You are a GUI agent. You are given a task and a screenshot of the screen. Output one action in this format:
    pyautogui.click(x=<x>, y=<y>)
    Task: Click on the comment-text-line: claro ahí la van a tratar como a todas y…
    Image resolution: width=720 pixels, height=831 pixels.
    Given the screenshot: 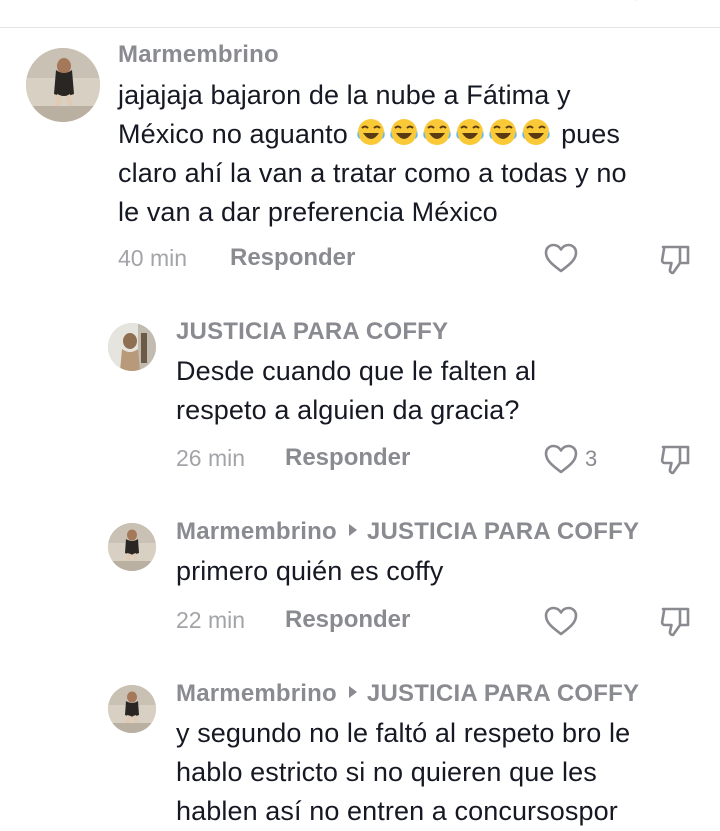 What is the action you would take?
    pyautogui.click(x=372, y=173)
    